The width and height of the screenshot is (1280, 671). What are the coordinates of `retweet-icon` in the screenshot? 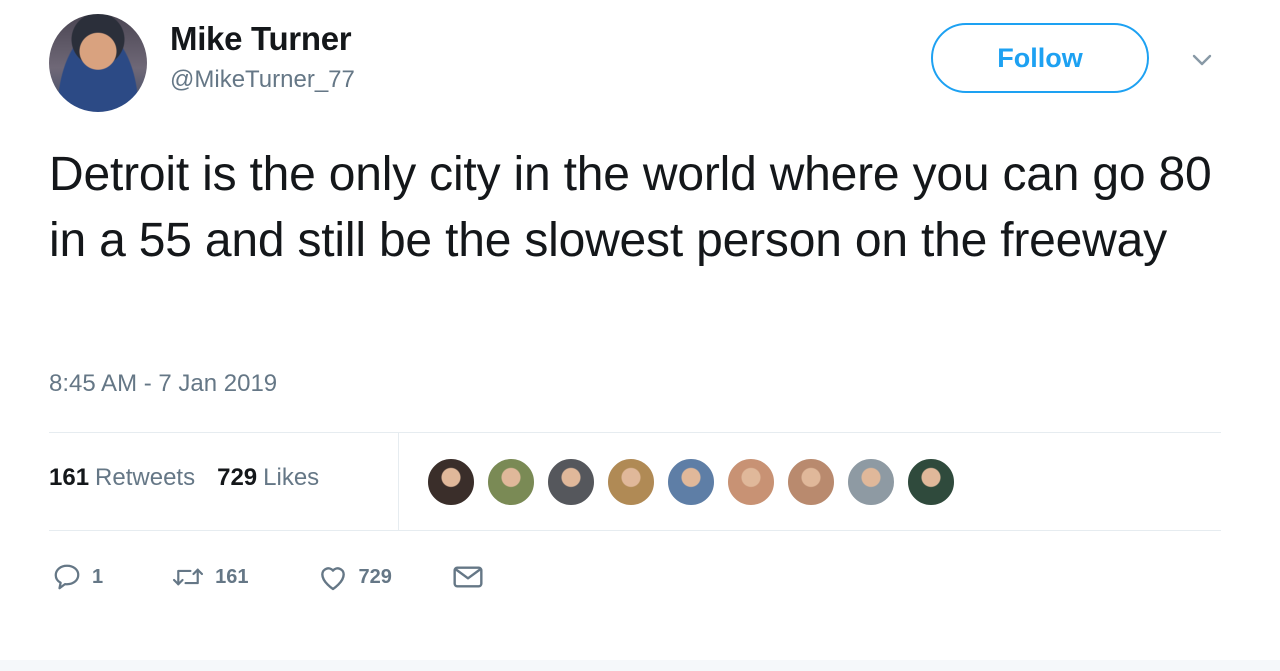 It's located at (188, 577).